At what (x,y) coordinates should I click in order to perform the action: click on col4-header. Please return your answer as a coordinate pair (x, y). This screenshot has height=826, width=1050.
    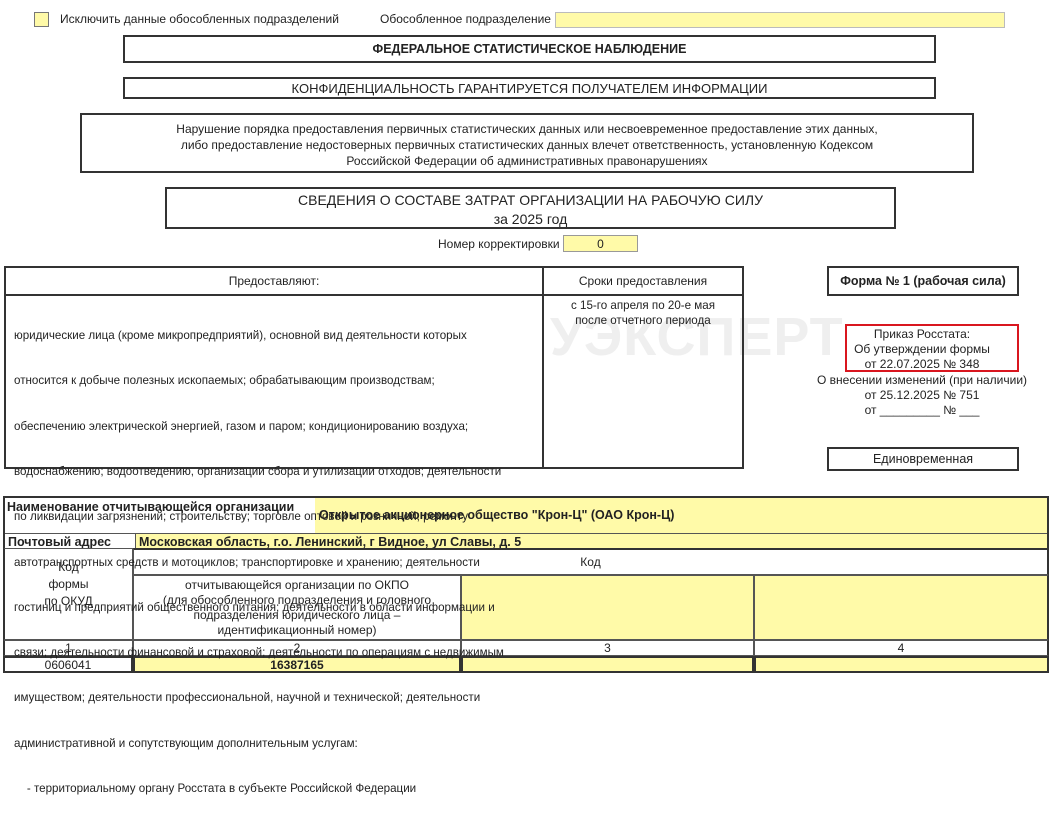
    Looking at the image, I should click on (901, 607).